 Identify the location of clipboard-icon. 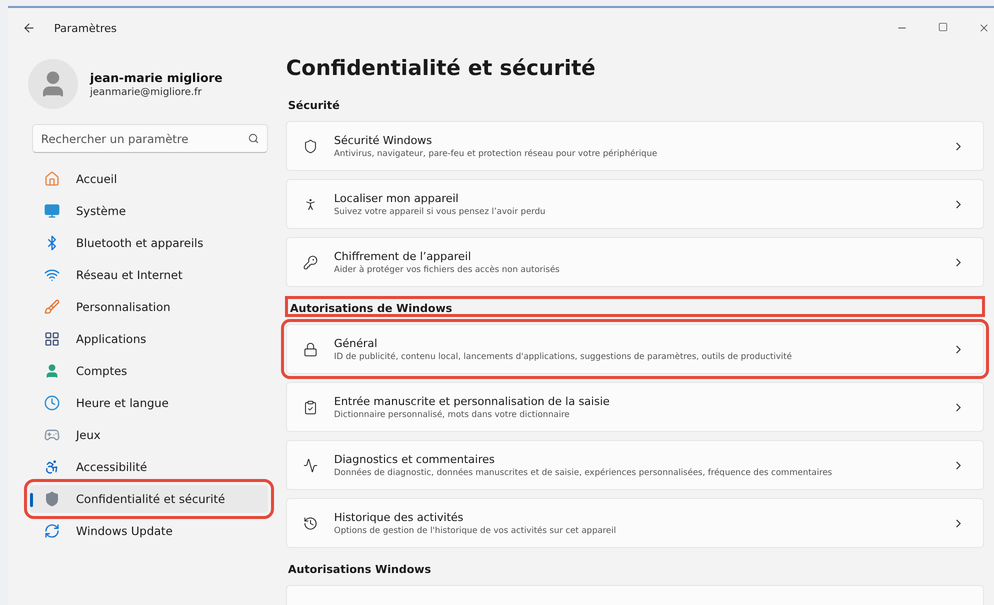
(310, 407).